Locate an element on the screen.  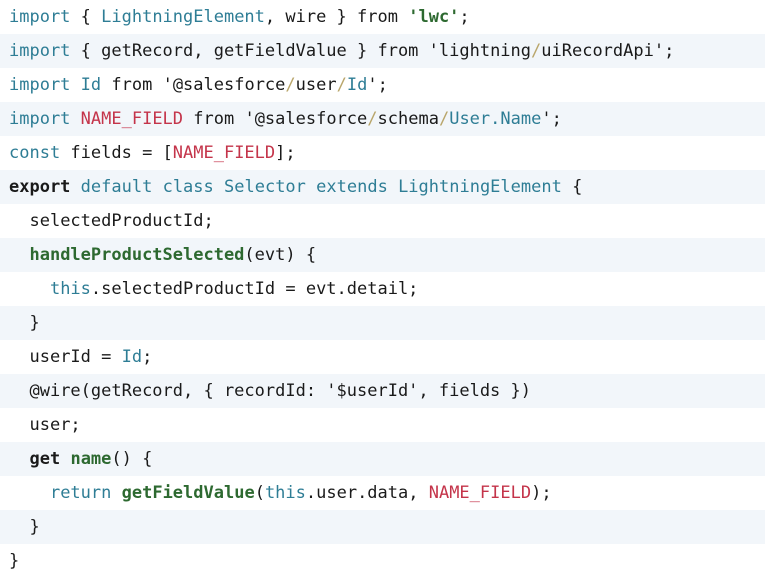
code-token-func: name is located at coordinates (91, 459).